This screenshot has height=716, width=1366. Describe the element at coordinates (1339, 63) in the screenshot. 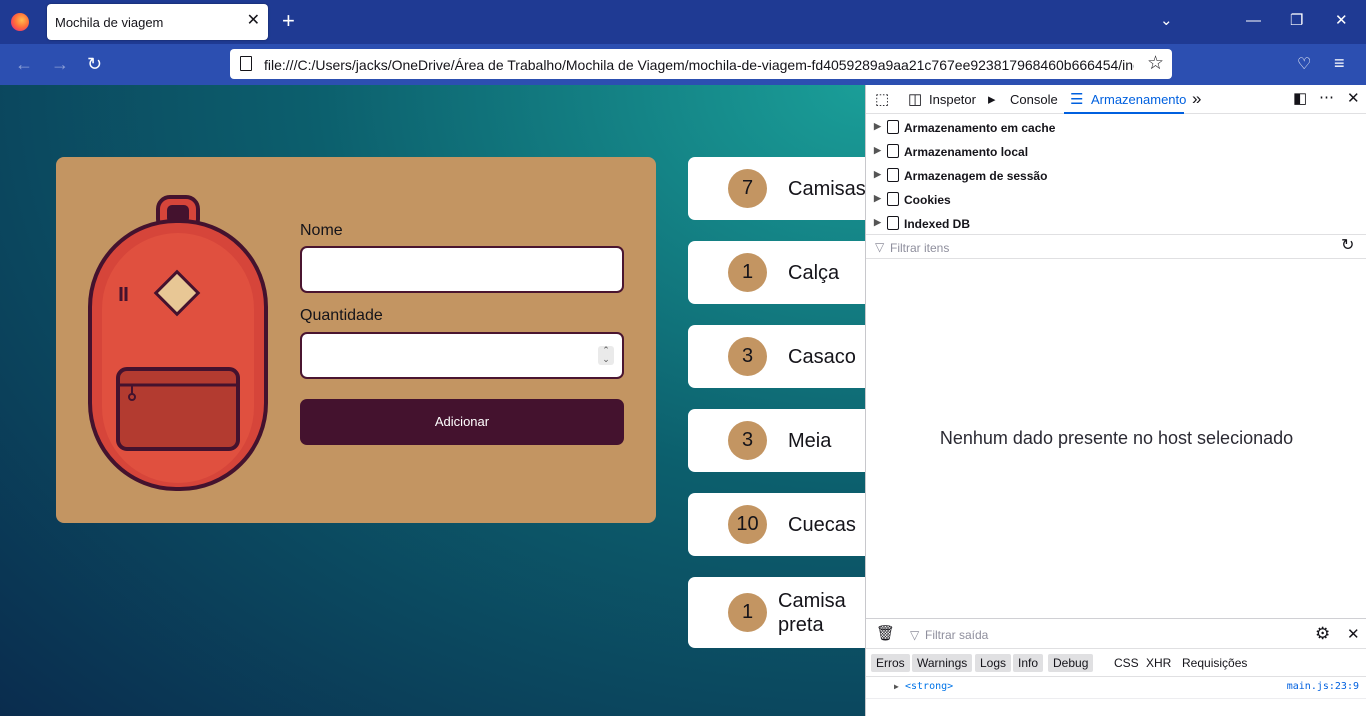

I see `menu-icon: ≡` at that location.